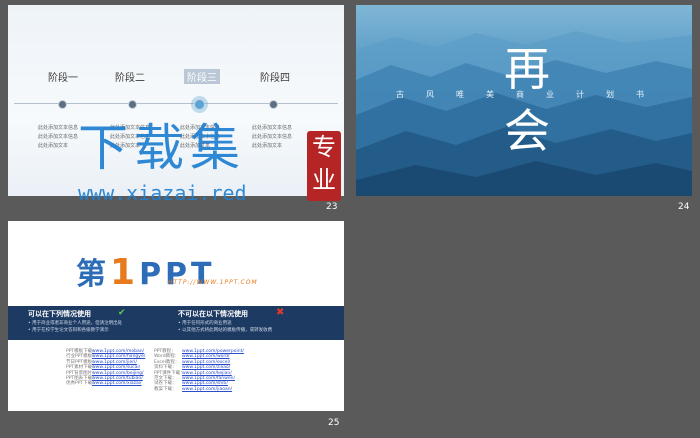  What do you see at coordinates (527, 131) in the screenshot?
I see `title-char-2: 会` at bounding box center [527, 131].